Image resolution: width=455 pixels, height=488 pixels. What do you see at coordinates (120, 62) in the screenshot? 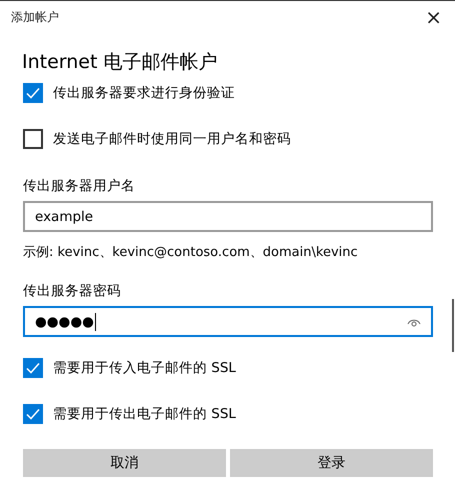
I see `heading: Internet 电子邮件帐户` at bounding box center [120, 62].